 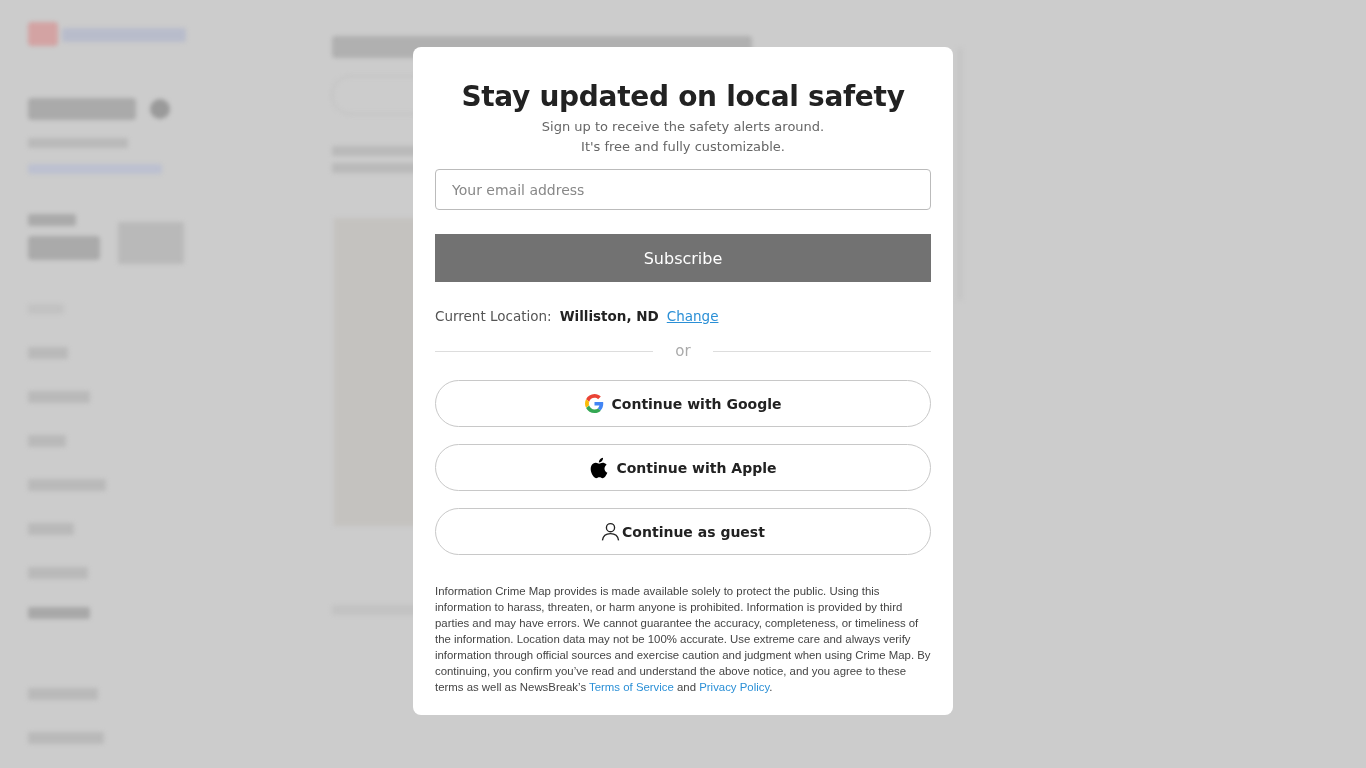 What do you see at coordinates (683, 639) in the screenshot?
I see `disclaimer-text: Information Crime Map provides is made available solely to protect the public. Using this information to harass, threaten, or harm anyone is prohibited. Information is provided by third parties and may have errors. We cannot guarantee the accuracy, completeness, or timeliness of the information. Location data may not be 100% accurate. Use extreme care and always verify information through official sources and exercise caution and judgment when using Crime Map. By continuing, you confirm you’ve read and understand the above notice, and you agree to these terms as well as NewsBreak’s Terms of Service and Privacy Policy.` at bounding box center [683, 639].